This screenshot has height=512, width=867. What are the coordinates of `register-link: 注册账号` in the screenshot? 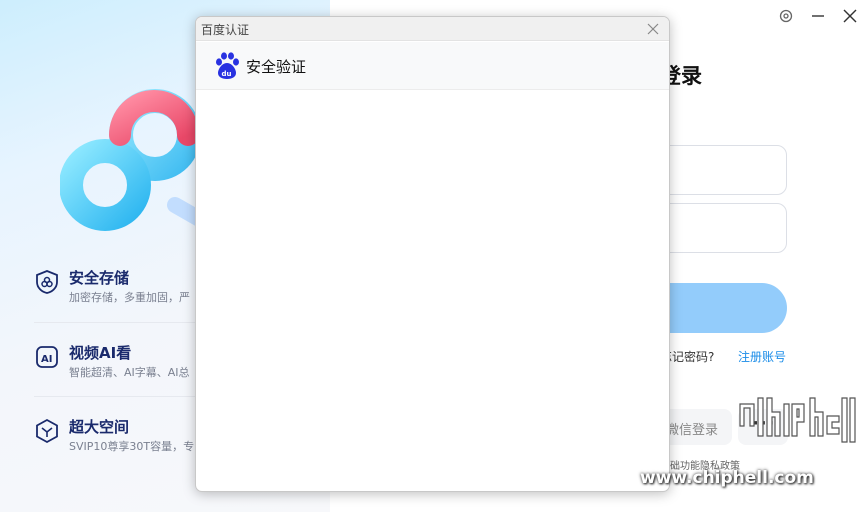 It's located at (762, 356).